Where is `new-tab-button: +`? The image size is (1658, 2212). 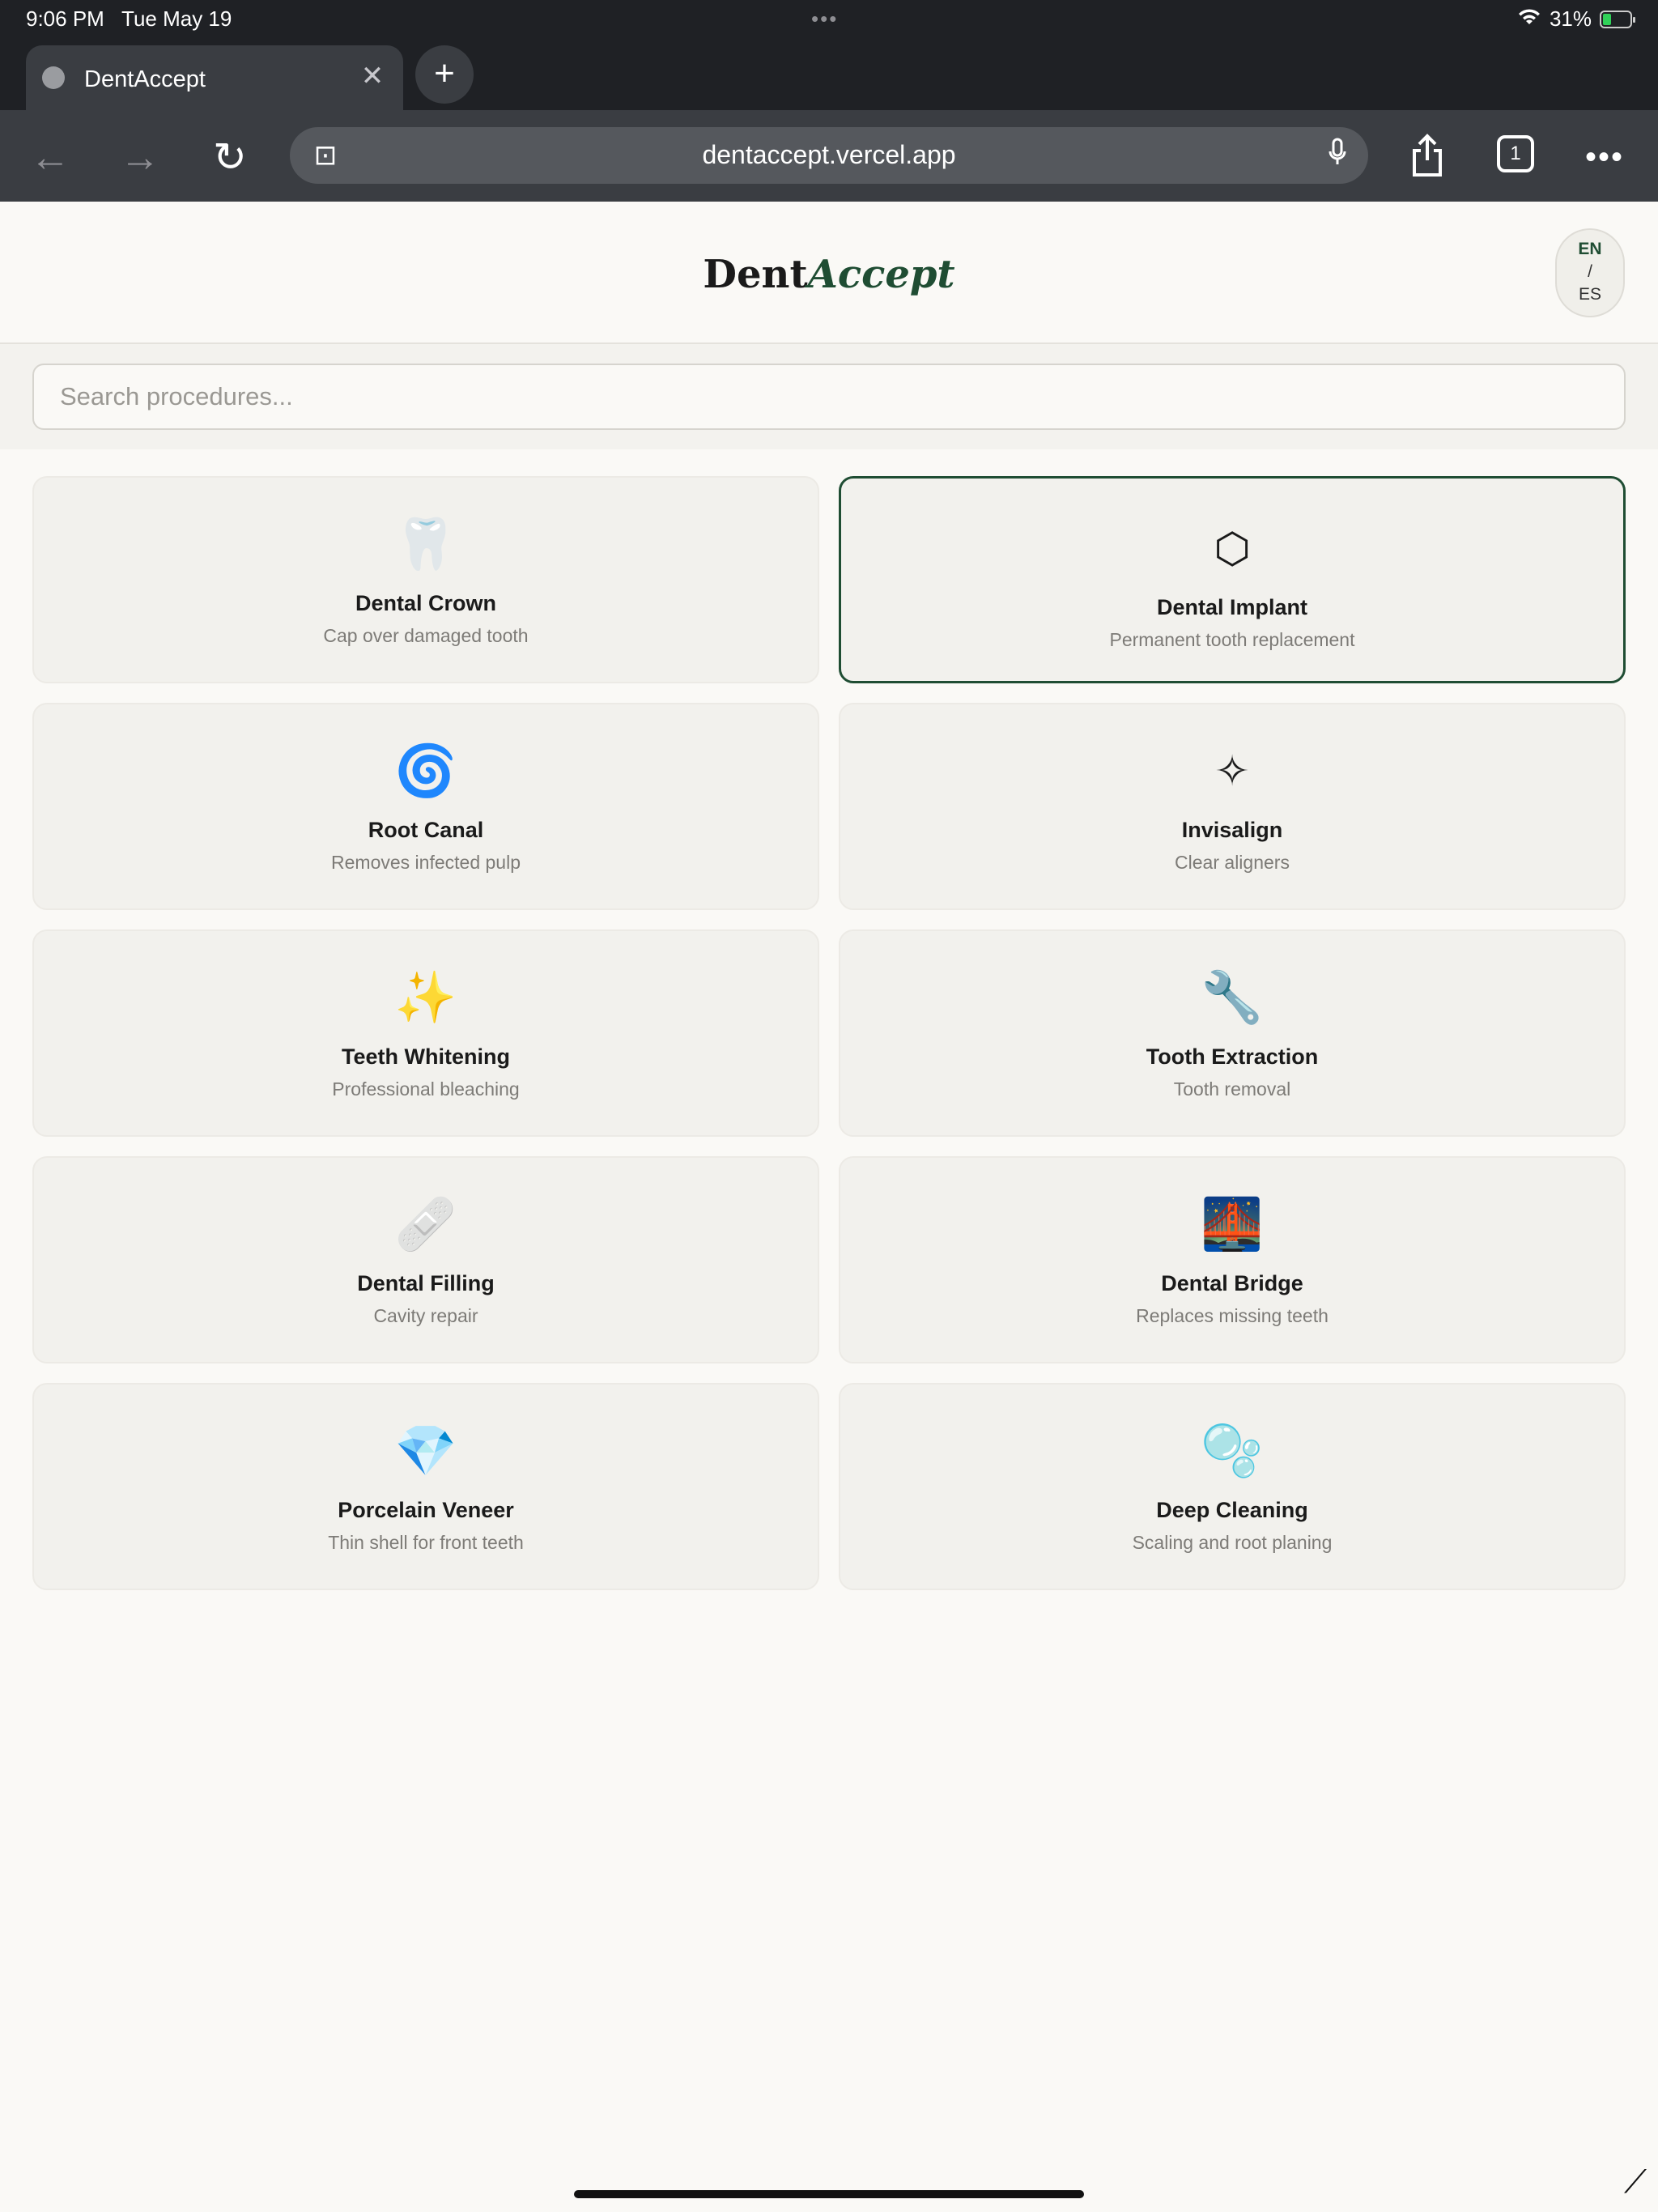 new-tab-button: + is located at coordinates (444, 75).